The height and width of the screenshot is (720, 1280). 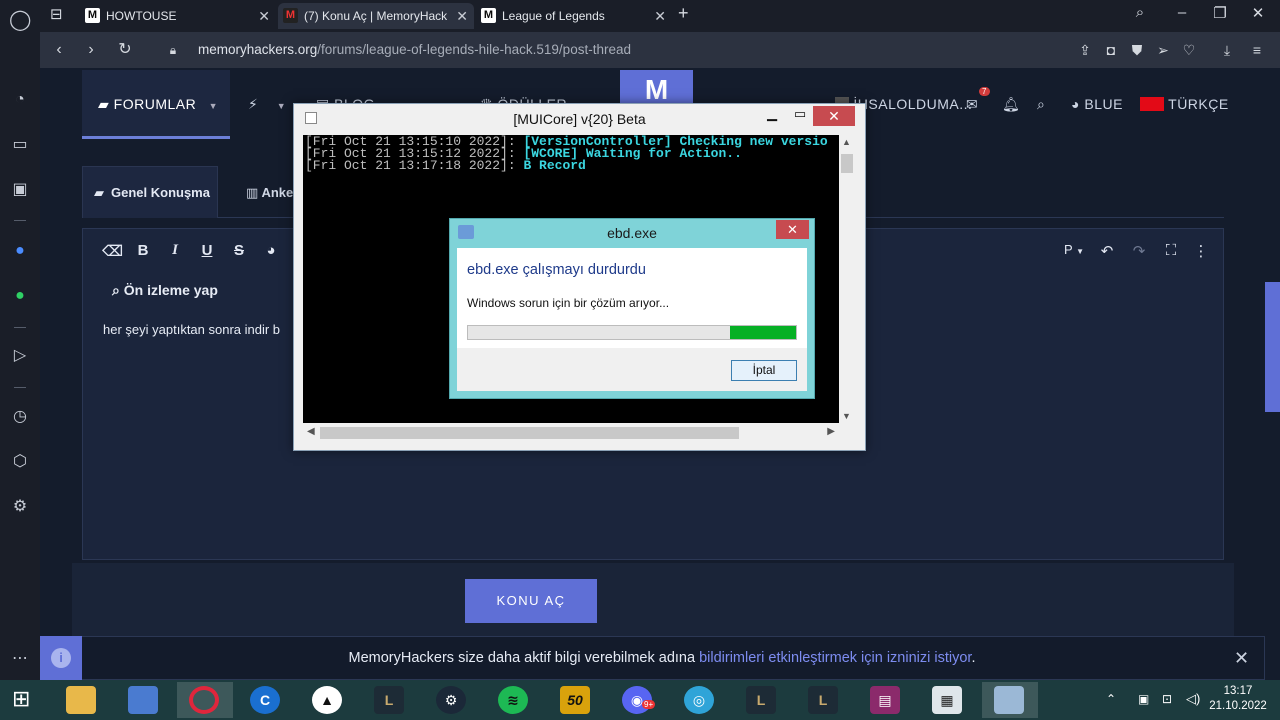 I want to click on taskbar-opera, so click(x=205, y=700).